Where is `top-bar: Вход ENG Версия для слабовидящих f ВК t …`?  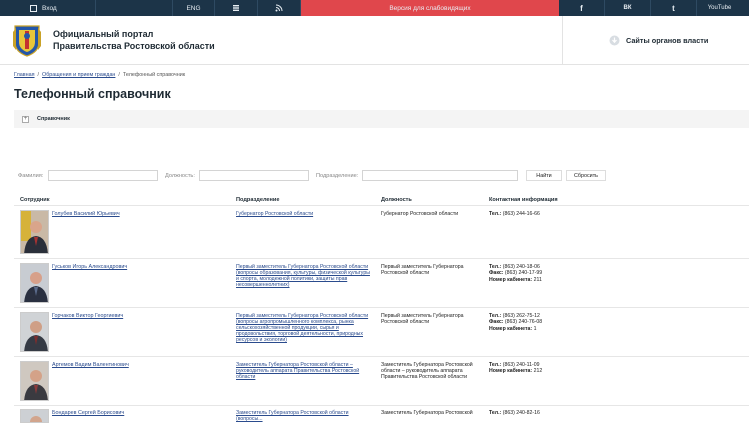 top-bar: Вход ENG Версия для слабовидящих f ВК t … is located at coordinates (374, 8).